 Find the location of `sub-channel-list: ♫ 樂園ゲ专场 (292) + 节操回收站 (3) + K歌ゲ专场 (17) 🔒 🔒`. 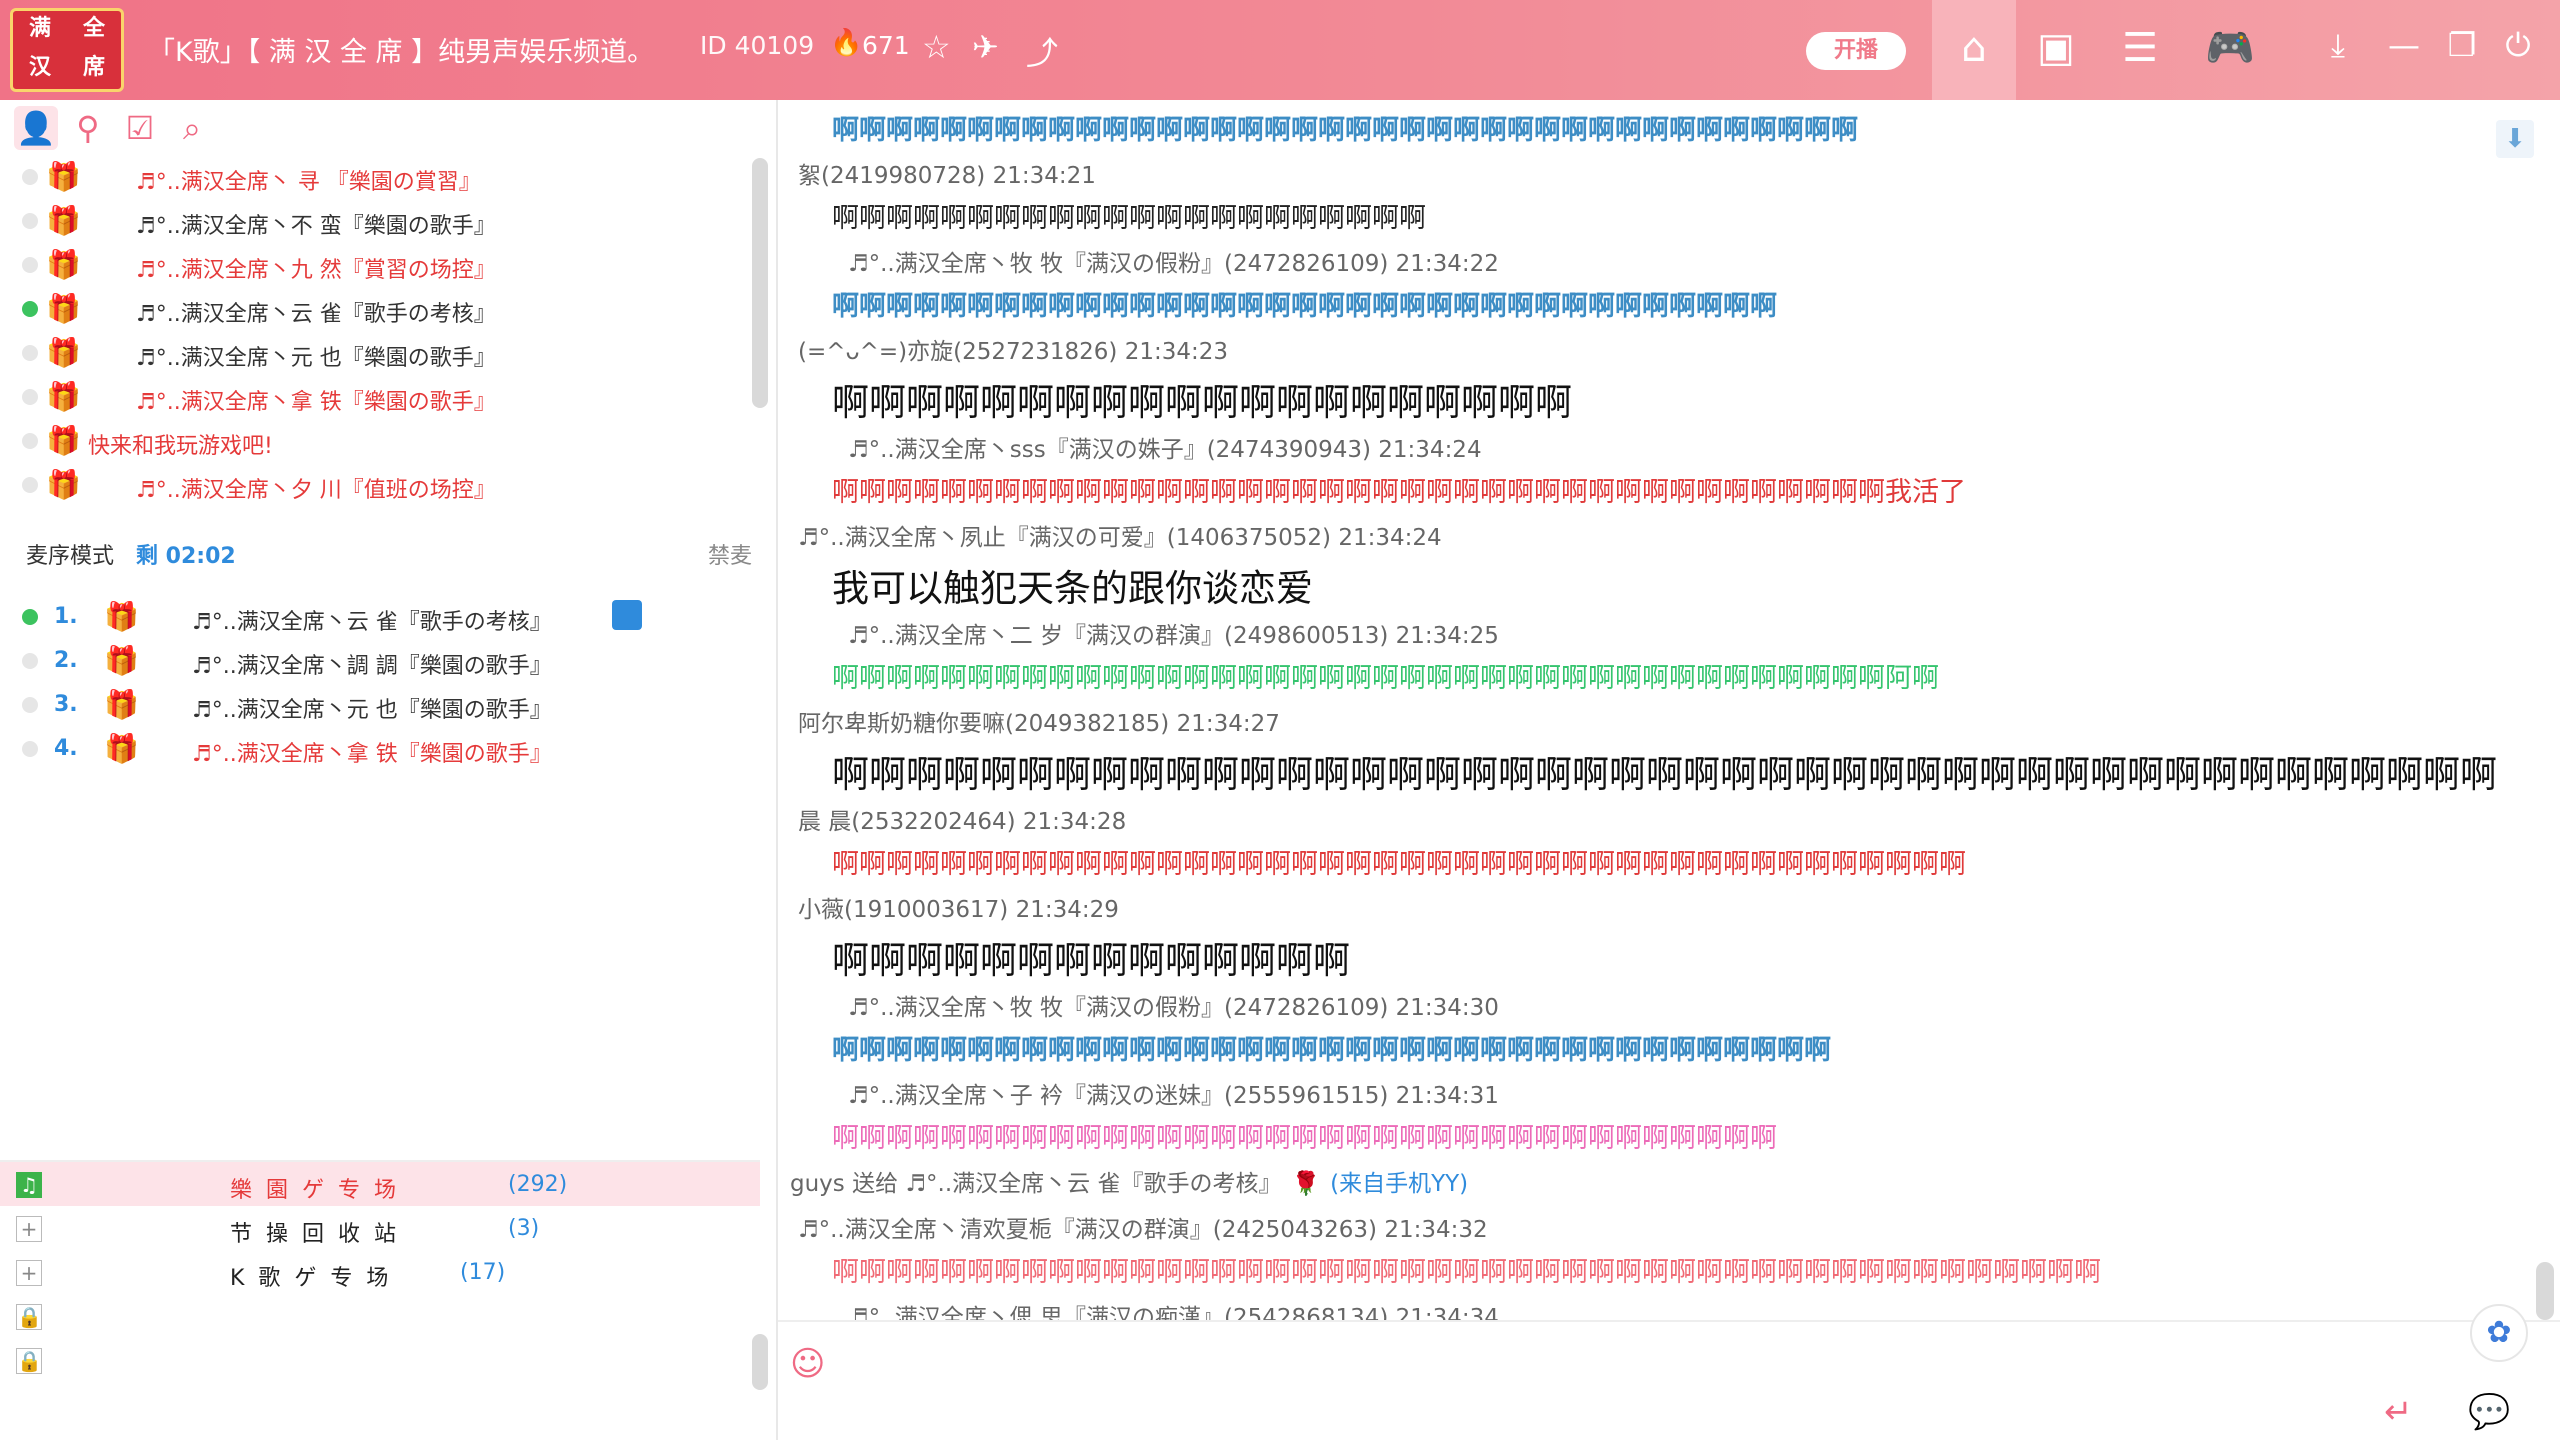

sub-channel-list: ♫ 樂園ゲ专场 (292) + 节操回收站 (3) + K歌ゲ专场 (17) 🔒 🔒 is located at coordinates (380, 1301).